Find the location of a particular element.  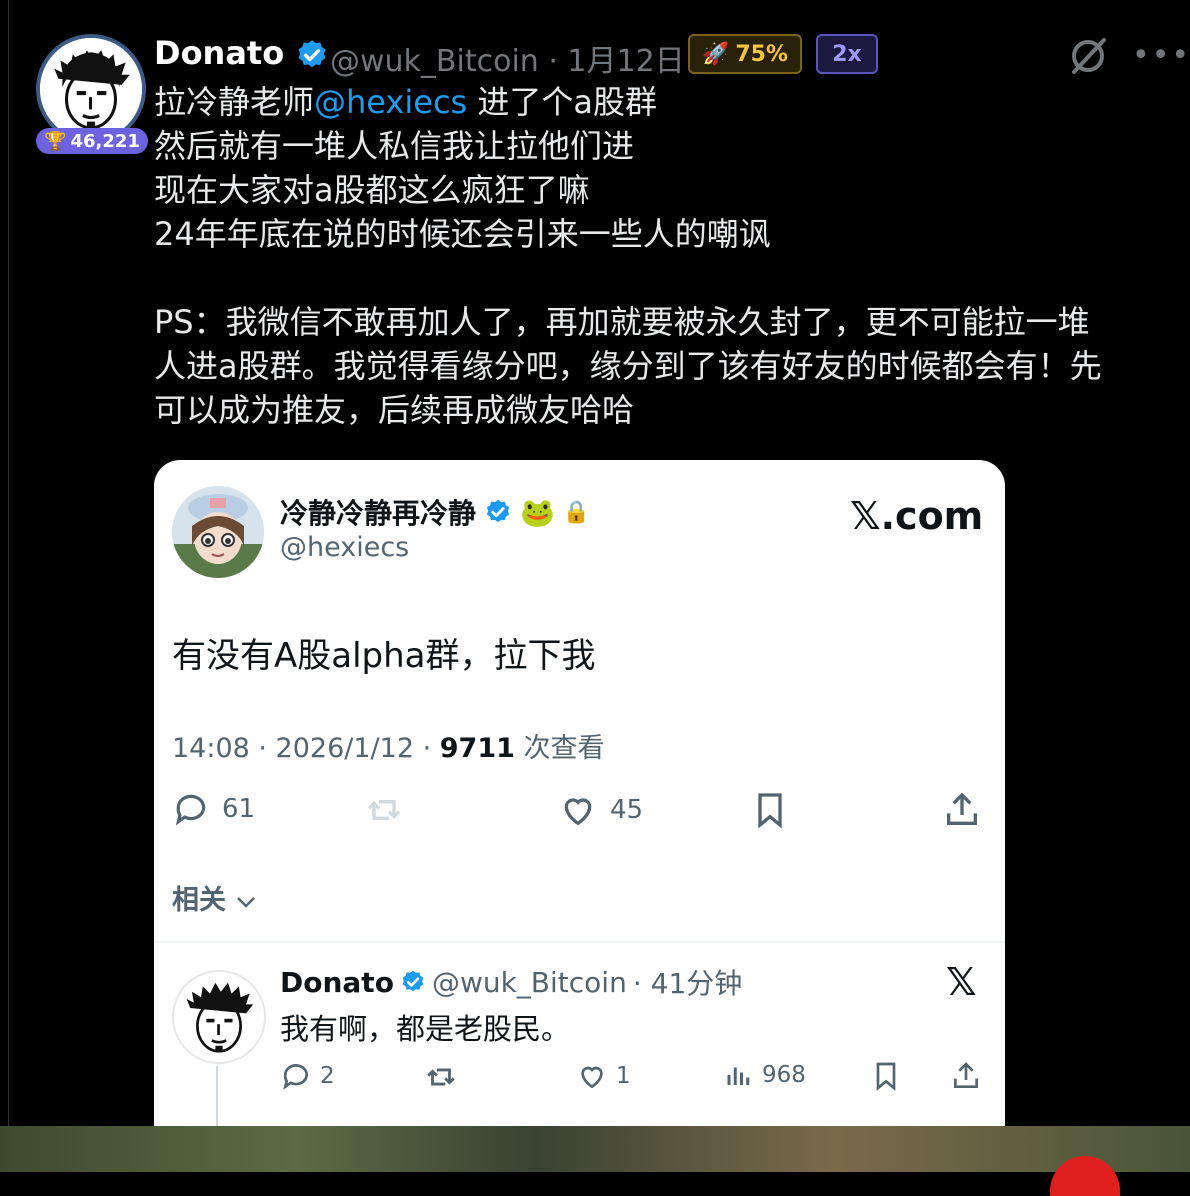

chevron-down-icon is located at coordinates (246, 902).